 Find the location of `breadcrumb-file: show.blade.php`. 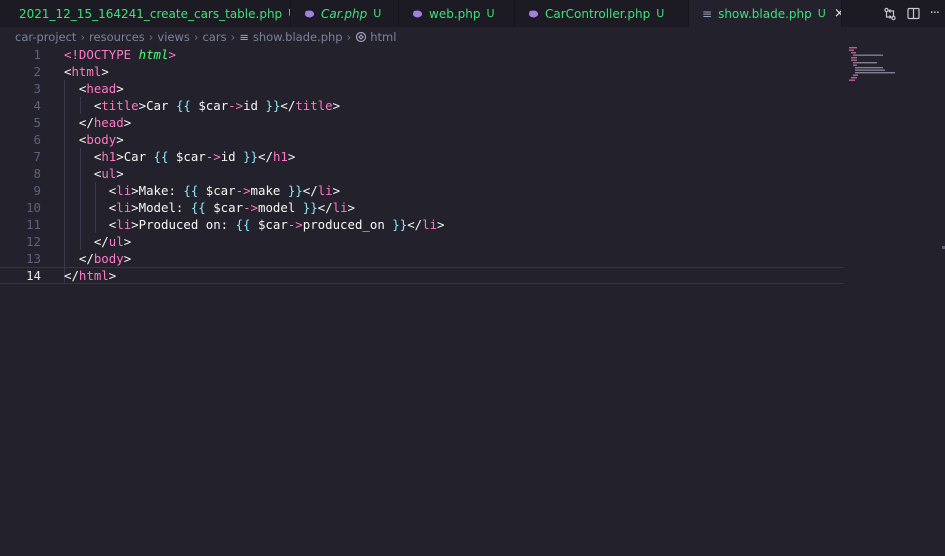

breadcrumb-file: show.blade.php is located at coordinates (298, 37).